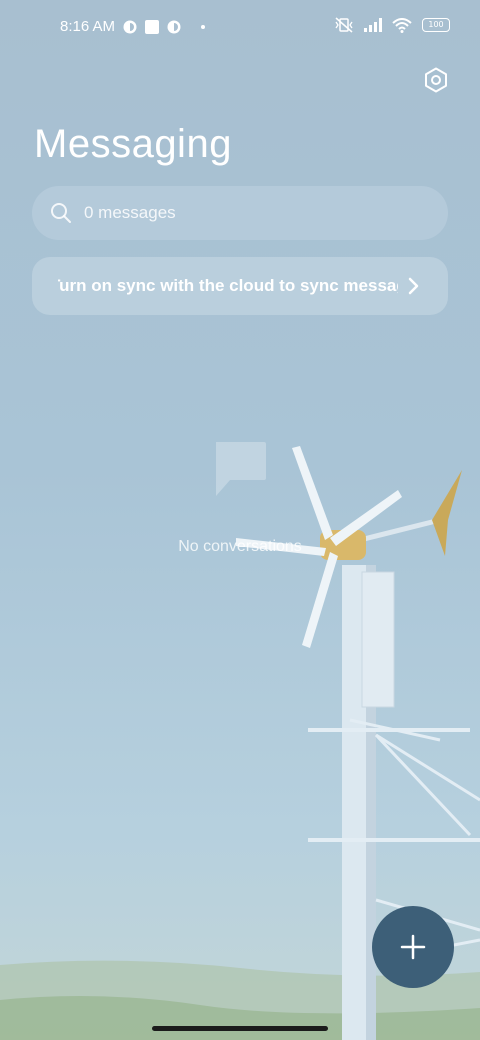 The width and height of the screenshot is (480, 1040). Describe the element at coordinates (240, 498) in the screenshot. I see `empty-state: No conversations` at that location.